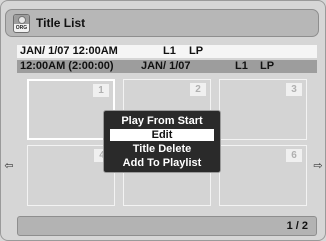 The height and width of the screenshot is (241, 326). I want to click on original-disc-icon: ORG, so click(21, 23).